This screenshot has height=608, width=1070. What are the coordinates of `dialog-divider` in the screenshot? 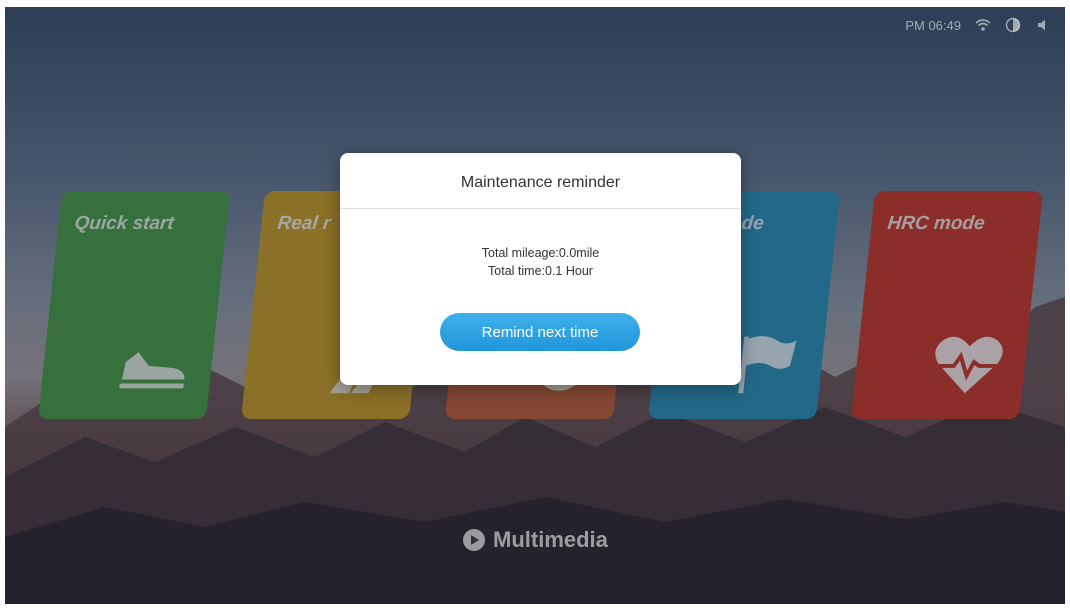 It's located at (540, 208).